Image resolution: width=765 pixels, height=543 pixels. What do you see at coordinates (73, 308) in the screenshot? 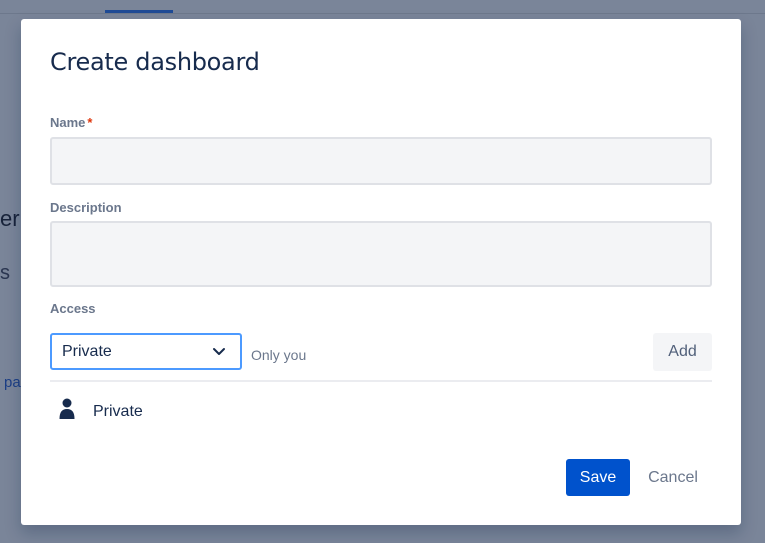
I see `access-label: Access` at bounding box center [73, 308].